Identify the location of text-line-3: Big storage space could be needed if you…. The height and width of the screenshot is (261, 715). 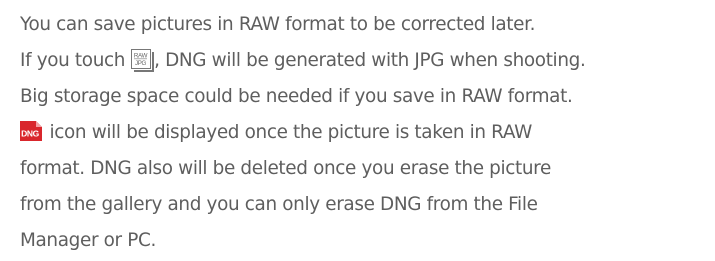
(296, 96).